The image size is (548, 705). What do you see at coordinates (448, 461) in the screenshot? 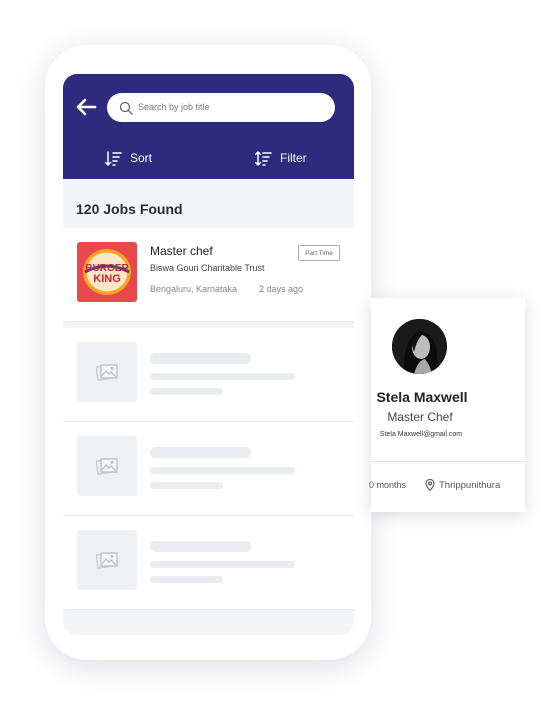
I see `divider` at bounding box center [448, 461].